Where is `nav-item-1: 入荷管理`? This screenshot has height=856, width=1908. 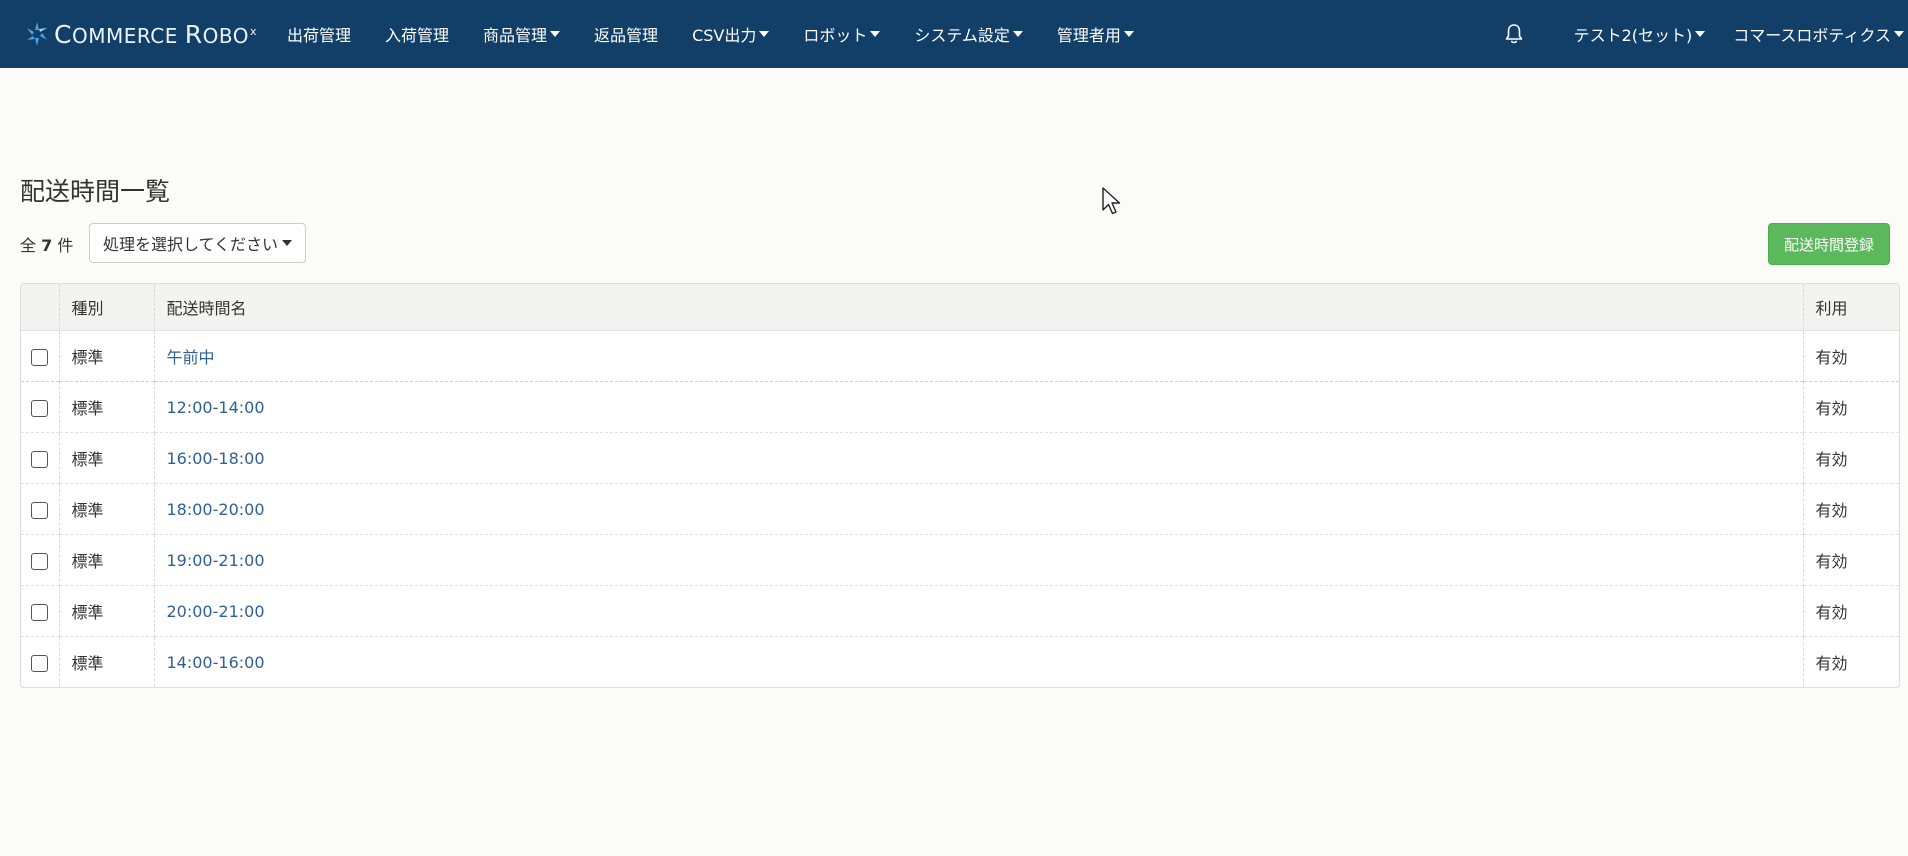
nav-item-1: 入荷管理 is located at coordinates (417, 34).